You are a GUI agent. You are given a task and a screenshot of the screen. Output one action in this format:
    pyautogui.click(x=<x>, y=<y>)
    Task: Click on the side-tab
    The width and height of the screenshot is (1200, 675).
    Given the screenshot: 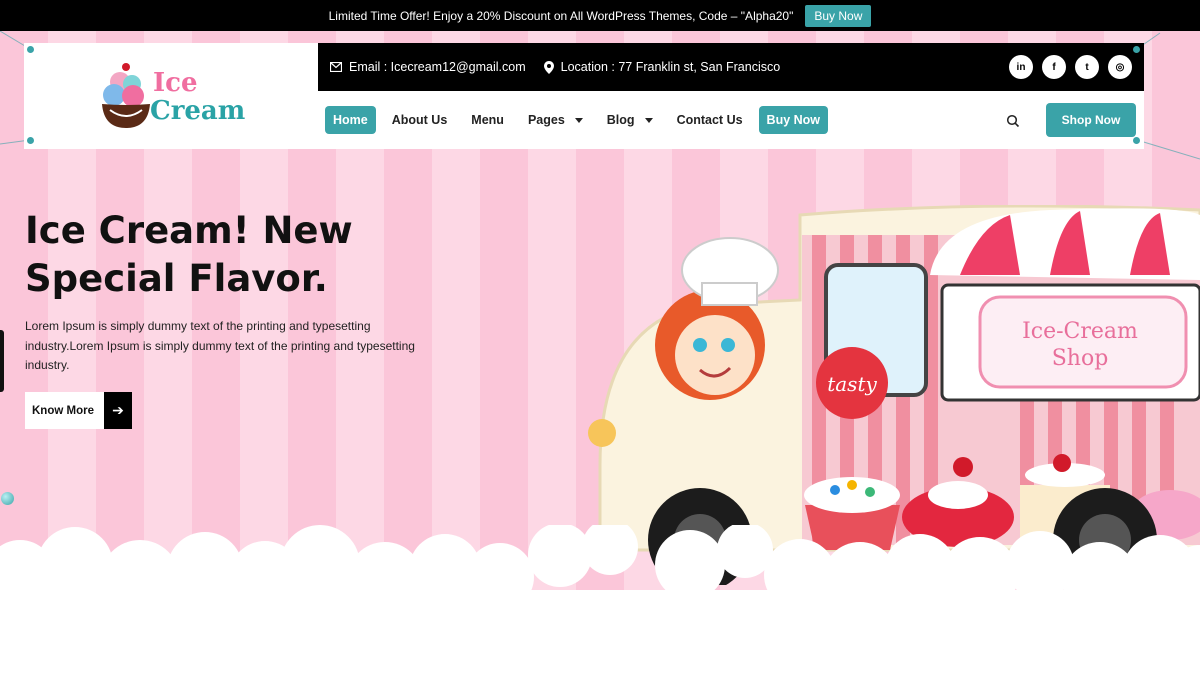 What is the action you would take?
    pyautogui.click(x=2, y=361)
    